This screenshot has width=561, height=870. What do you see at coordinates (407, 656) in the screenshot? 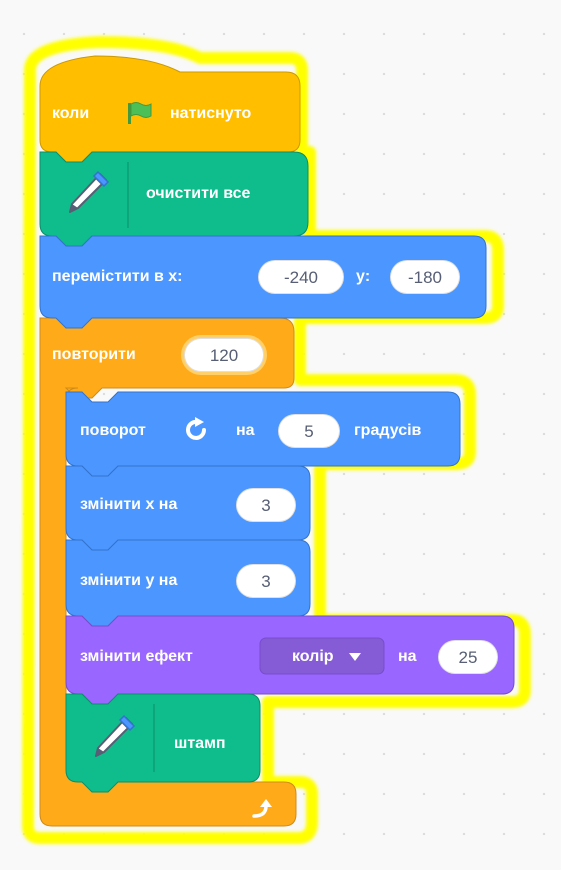
I see `effect-on-label: на` at bounding box center [407, 656].